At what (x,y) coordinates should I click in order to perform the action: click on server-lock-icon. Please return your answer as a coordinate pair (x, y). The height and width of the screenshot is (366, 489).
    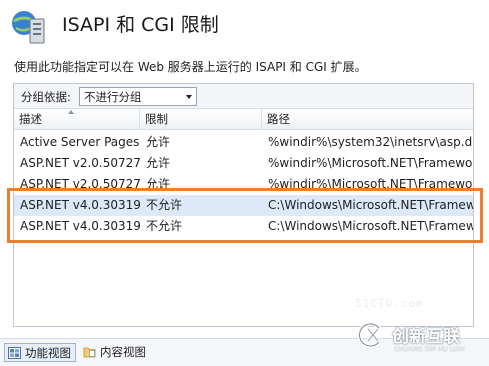
    Looking at the image, I should click on (28, 27).